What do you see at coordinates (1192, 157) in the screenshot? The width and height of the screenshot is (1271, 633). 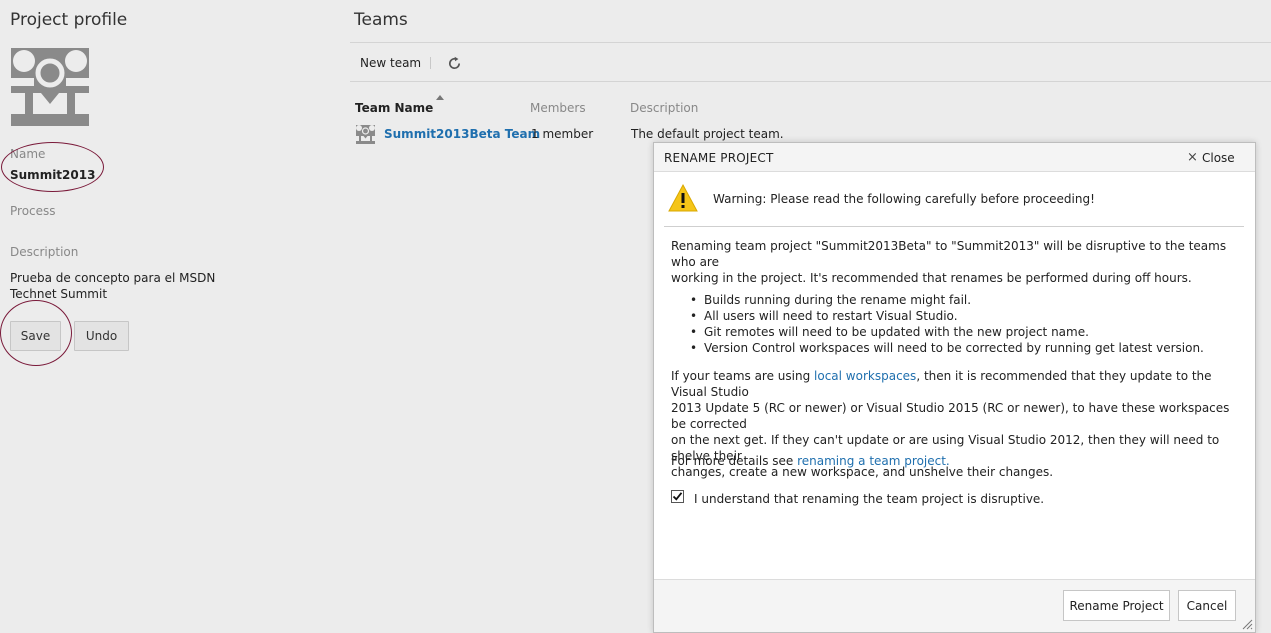 I see `close-icon: ×` at bounding box center [1192, 157].